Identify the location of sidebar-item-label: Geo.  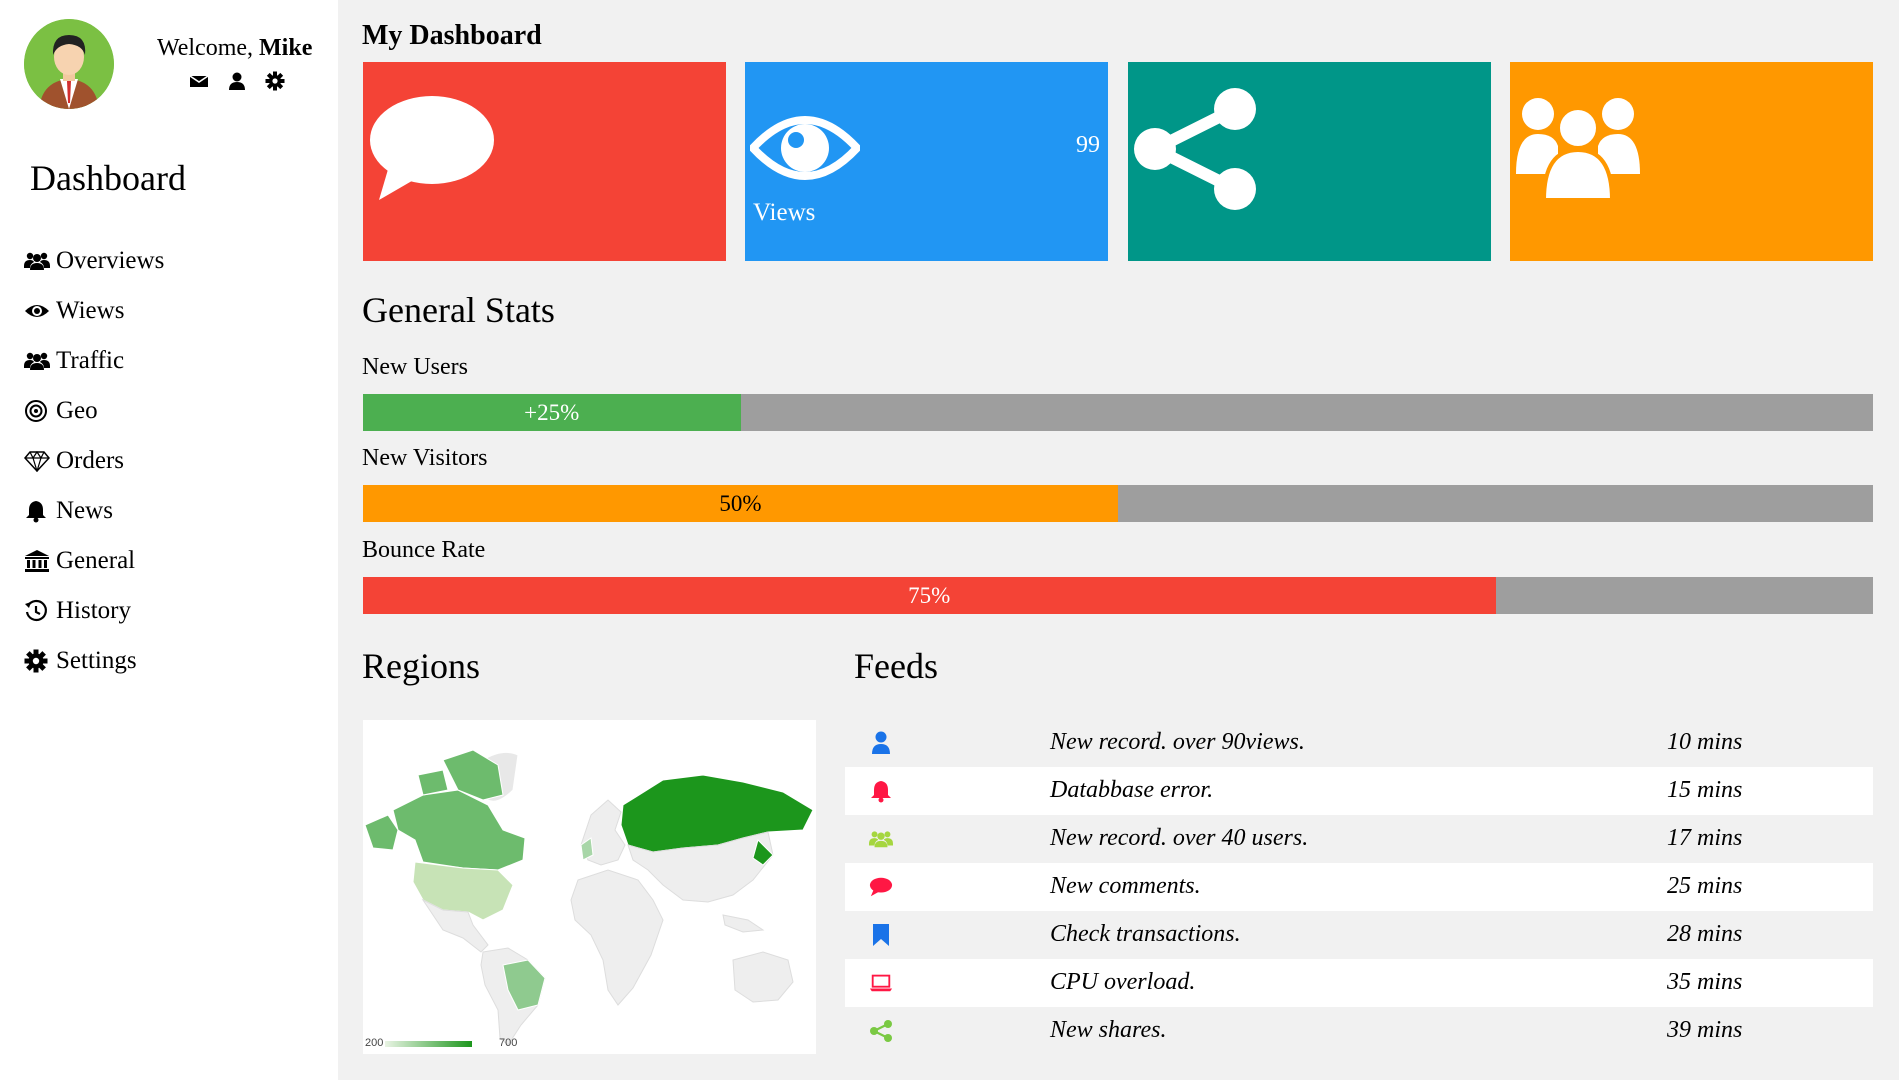
(77, 410).